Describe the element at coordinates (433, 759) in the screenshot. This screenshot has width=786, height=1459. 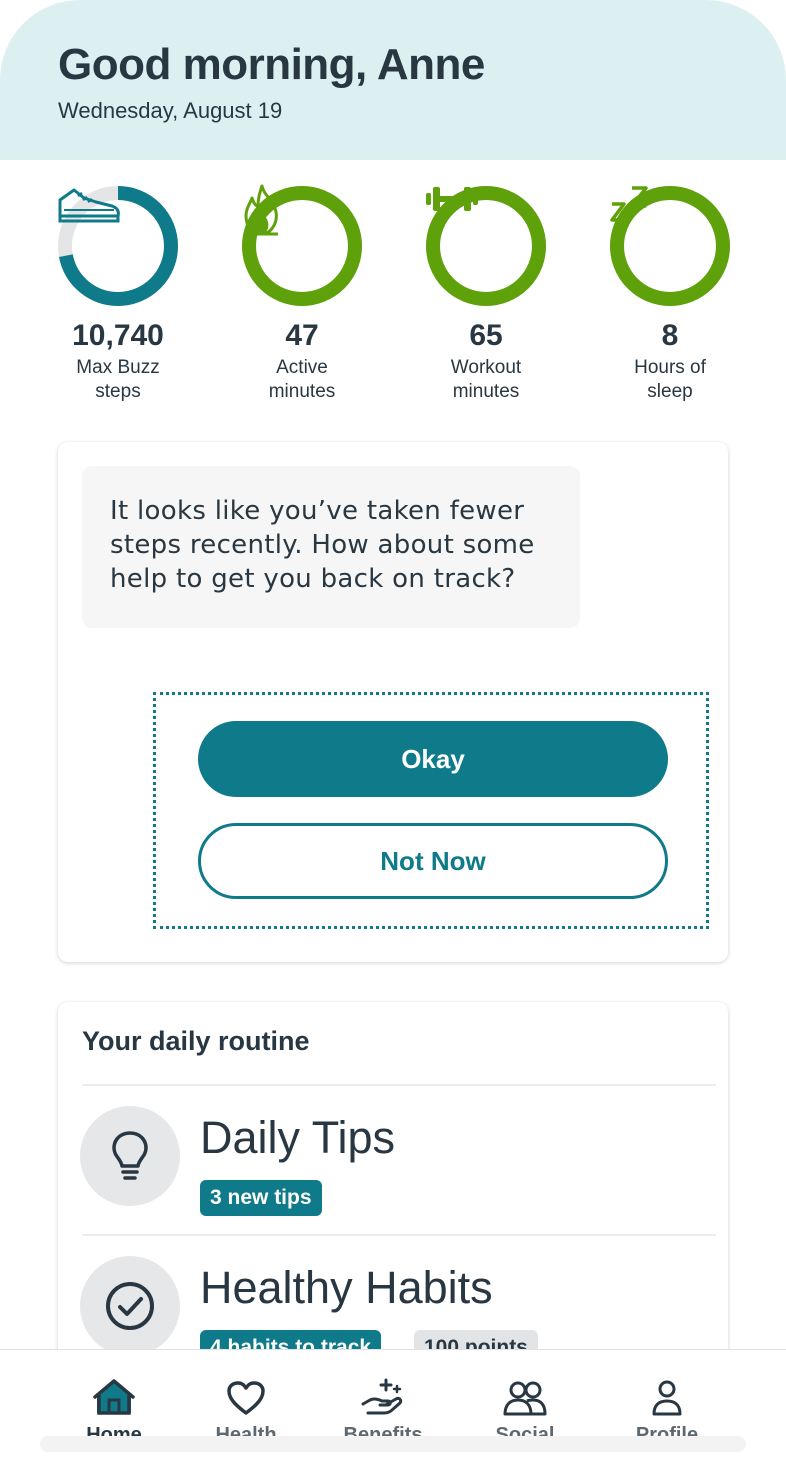
I see `okay-button: Okay` at that location.